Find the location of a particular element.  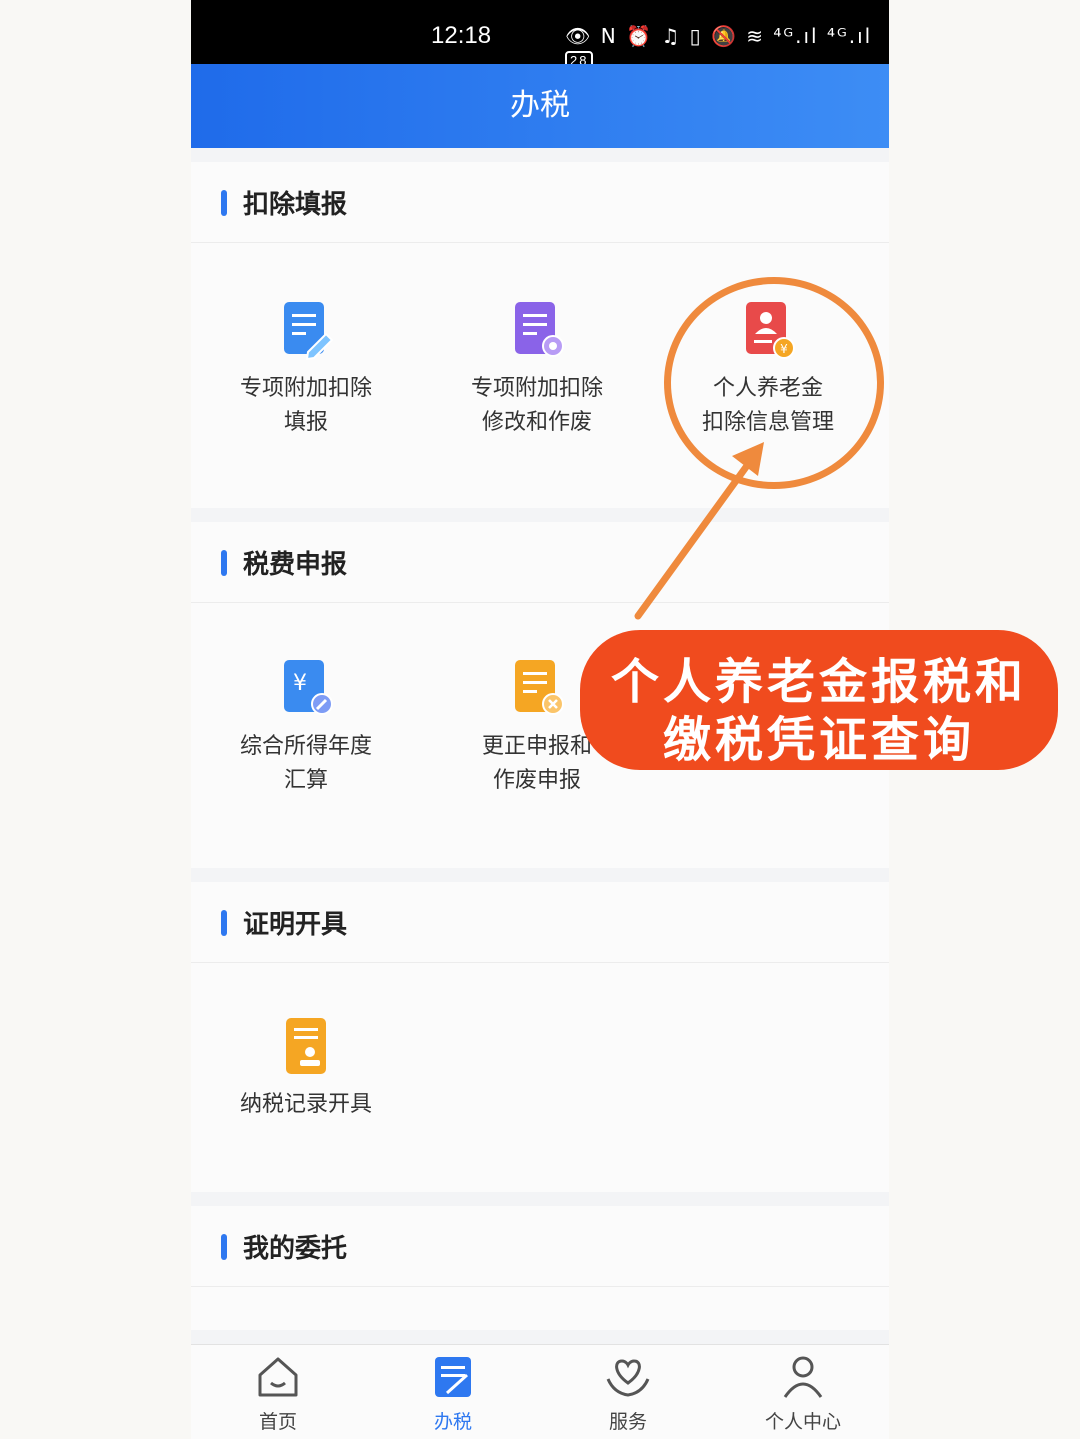

tile-special-deduction-fill: 专项附加扣除 填报 is located at coordinates (306, 369).